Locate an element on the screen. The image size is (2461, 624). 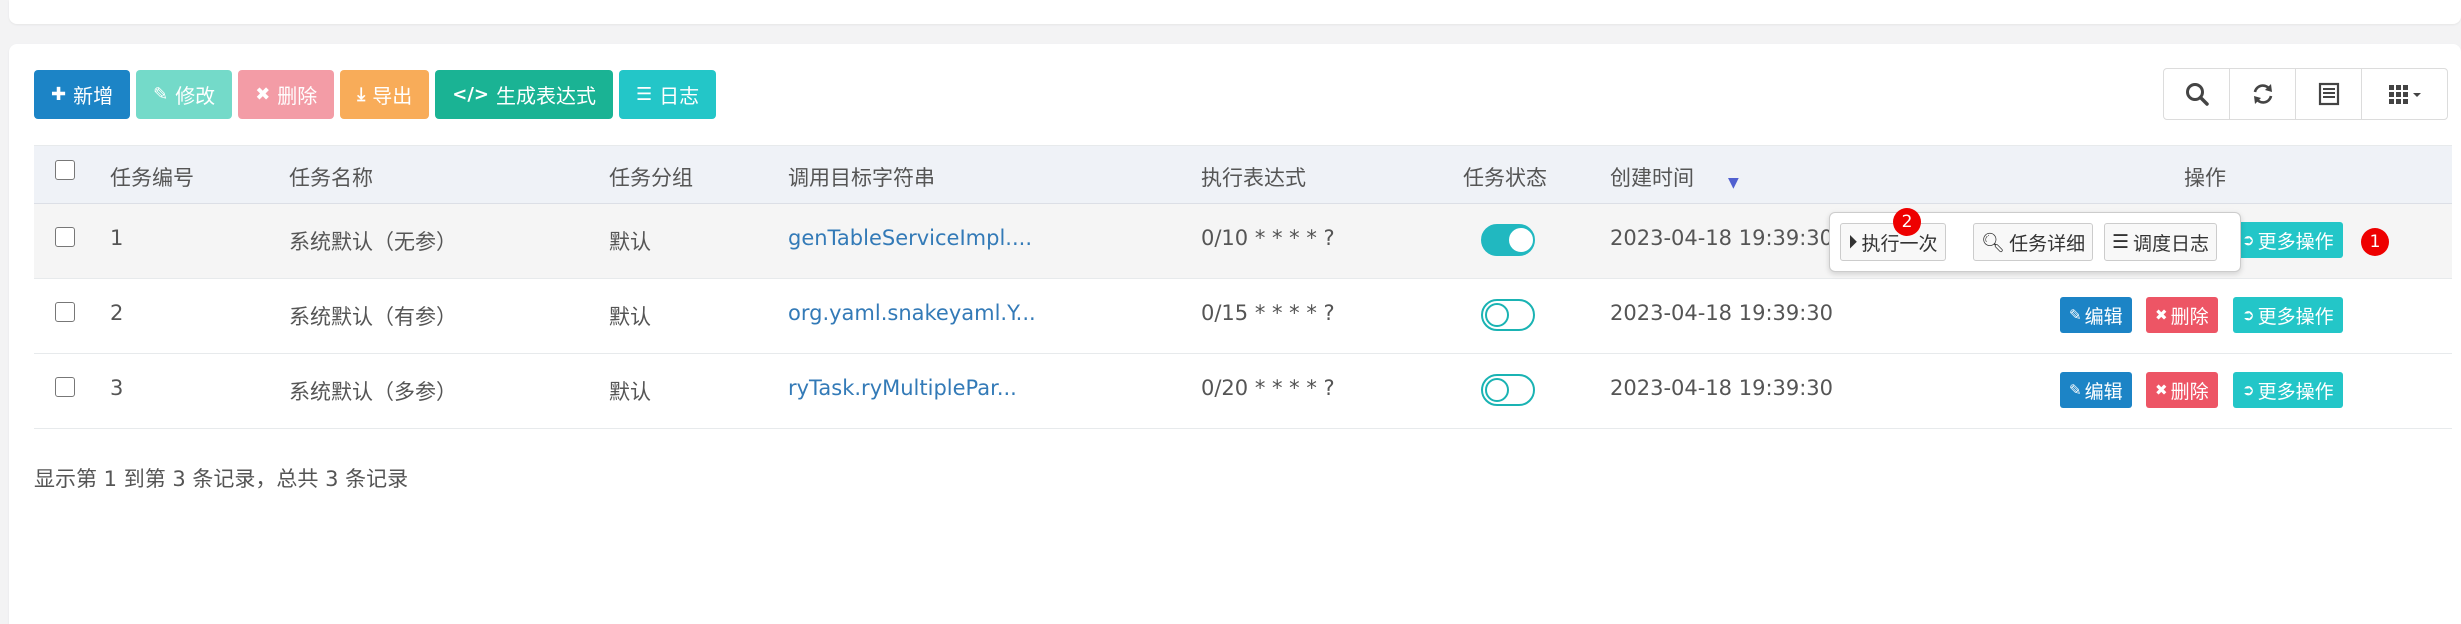
run-once-button: ⏵ 执行一次 is located at coordinates (1893, 242).